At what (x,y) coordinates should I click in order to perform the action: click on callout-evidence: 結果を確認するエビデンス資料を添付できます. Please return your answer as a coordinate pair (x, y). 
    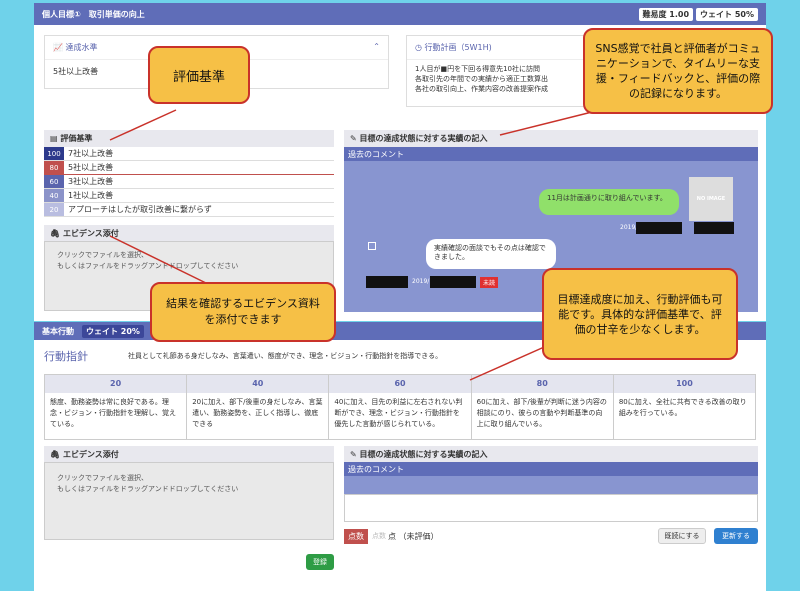
    Looking at the image, I should click on (243, 312).